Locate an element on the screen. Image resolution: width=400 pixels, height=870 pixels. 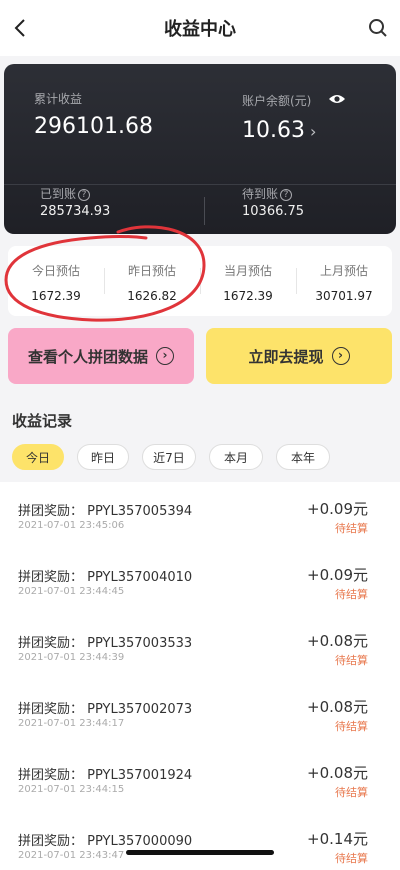
record-time: 2021-07-01 23:44:17 is located at coordinates (71, 723).